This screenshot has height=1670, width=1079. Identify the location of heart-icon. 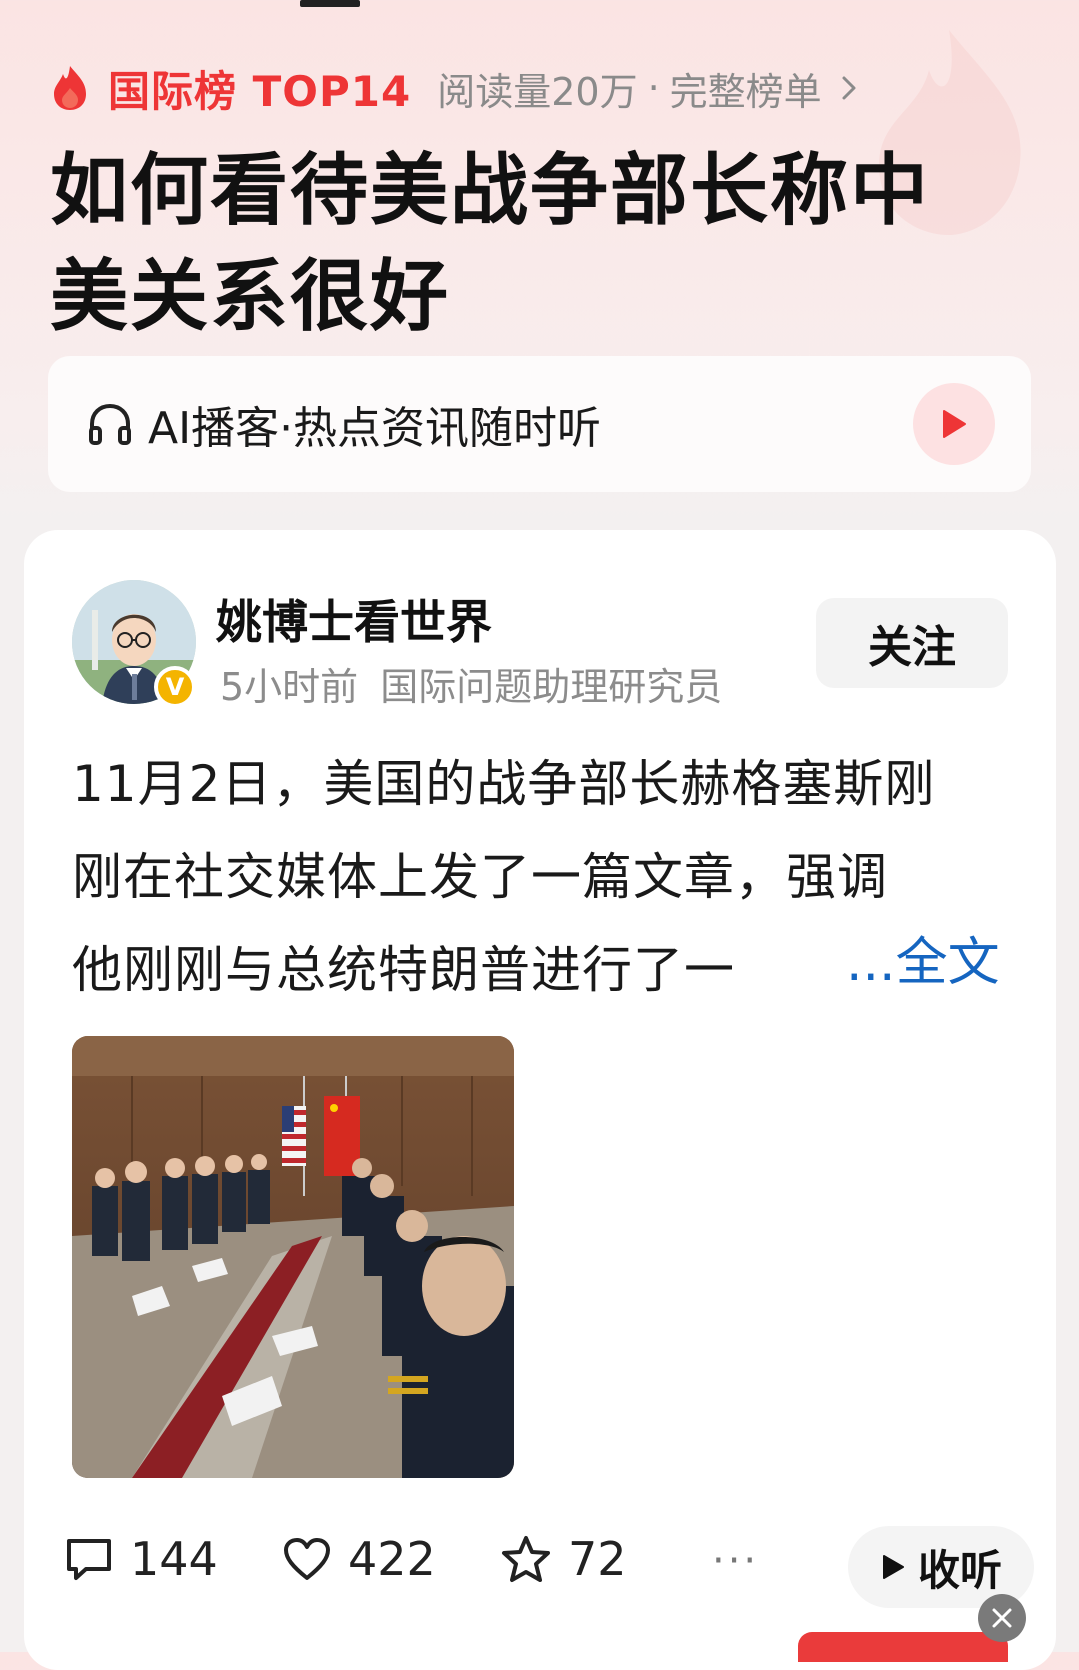
(307, 1559).